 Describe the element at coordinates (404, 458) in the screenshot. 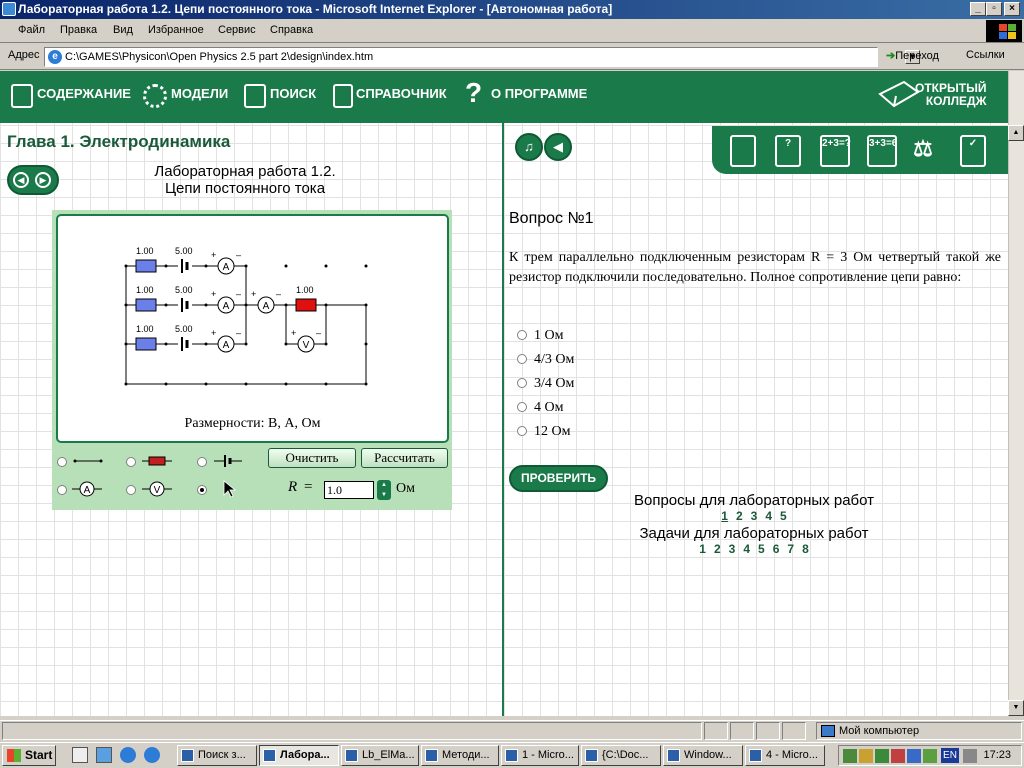

I see `calculate-button: Рассчитать` at that location.